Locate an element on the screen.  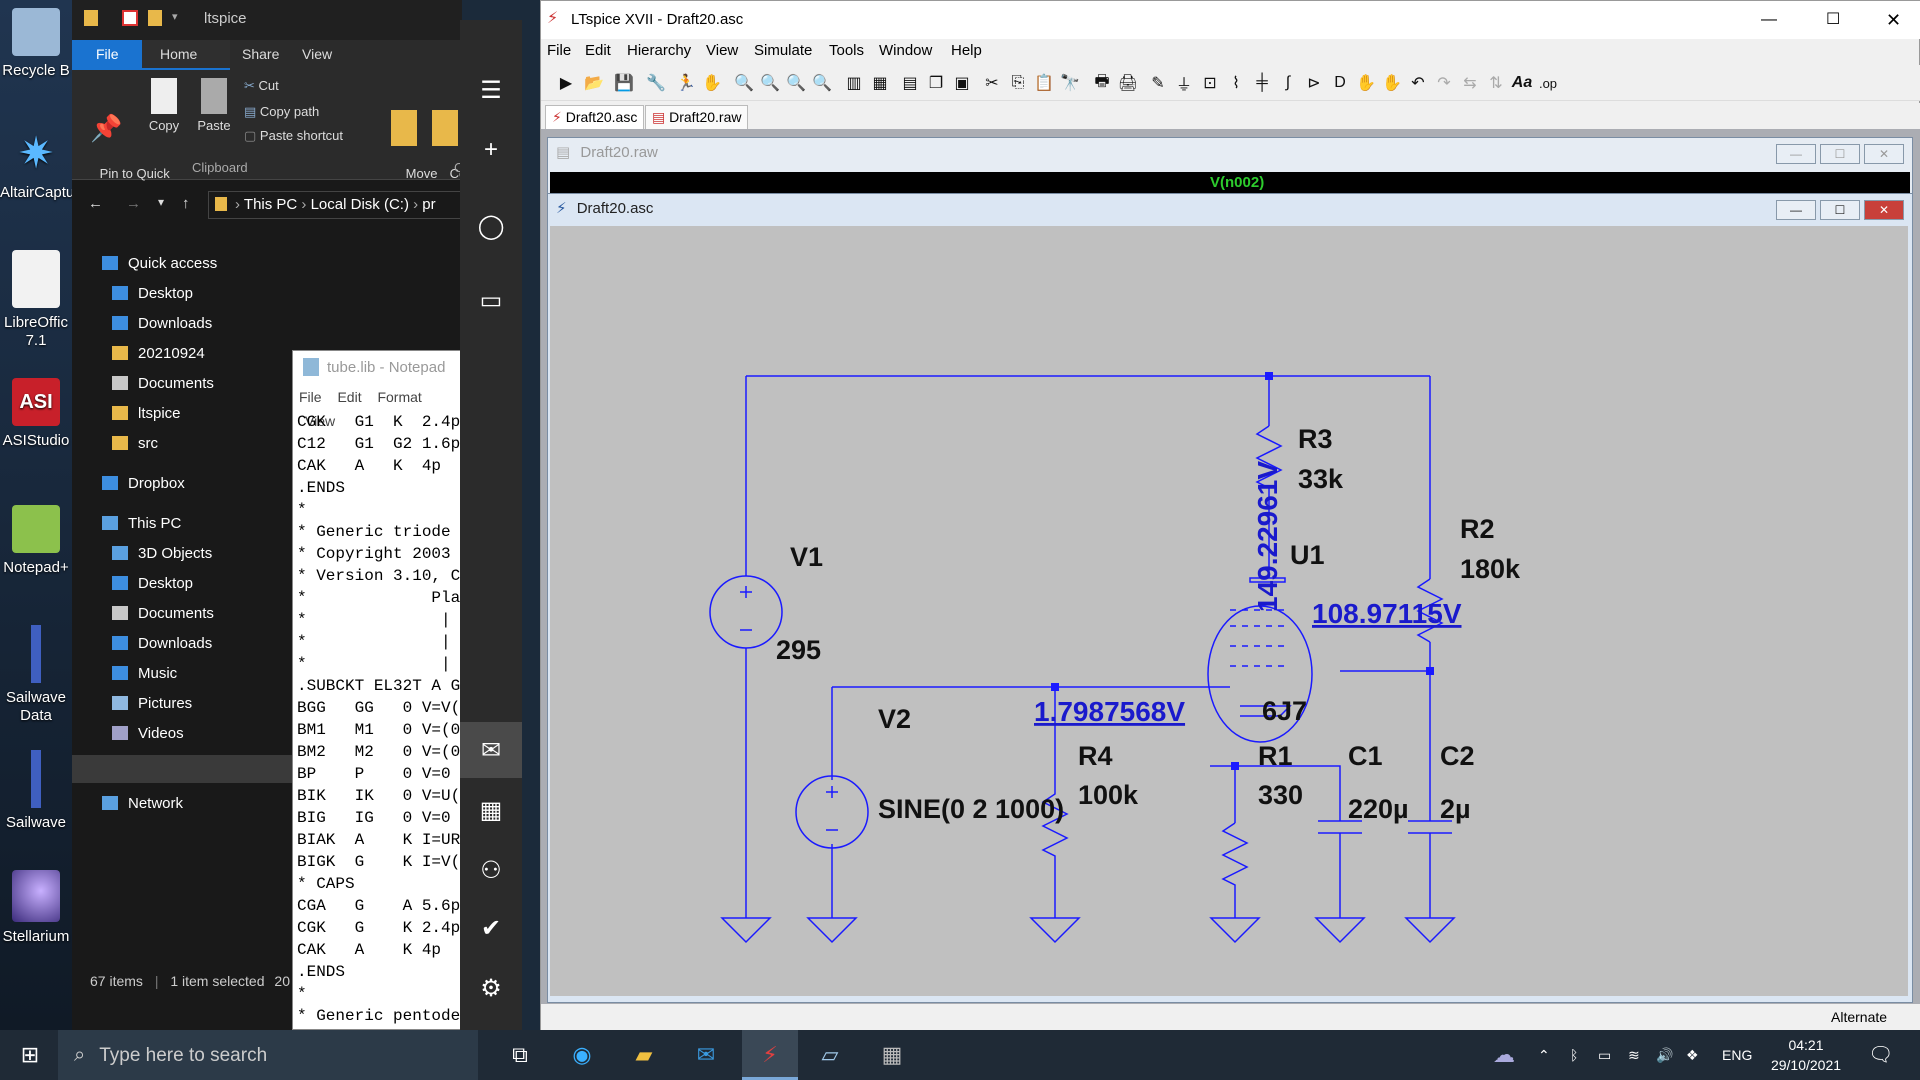
up-arrow-icon: ↑ is located at coordinates (186, 203).